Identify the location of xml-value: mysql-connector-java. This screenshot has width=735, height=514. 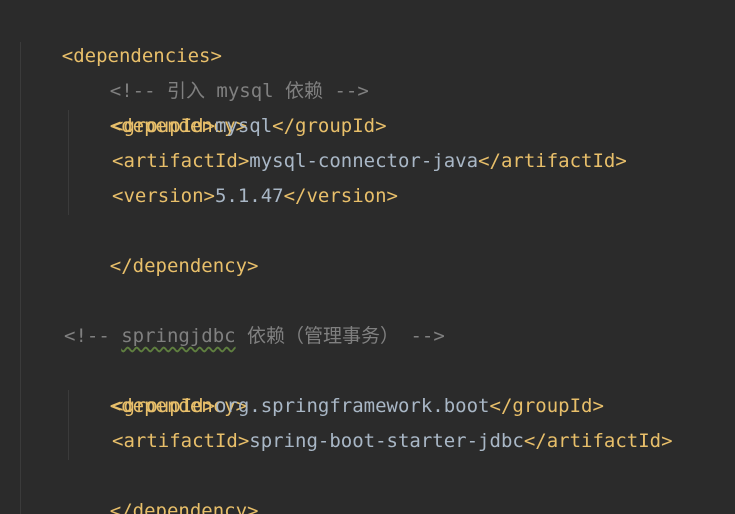
(364, 161).